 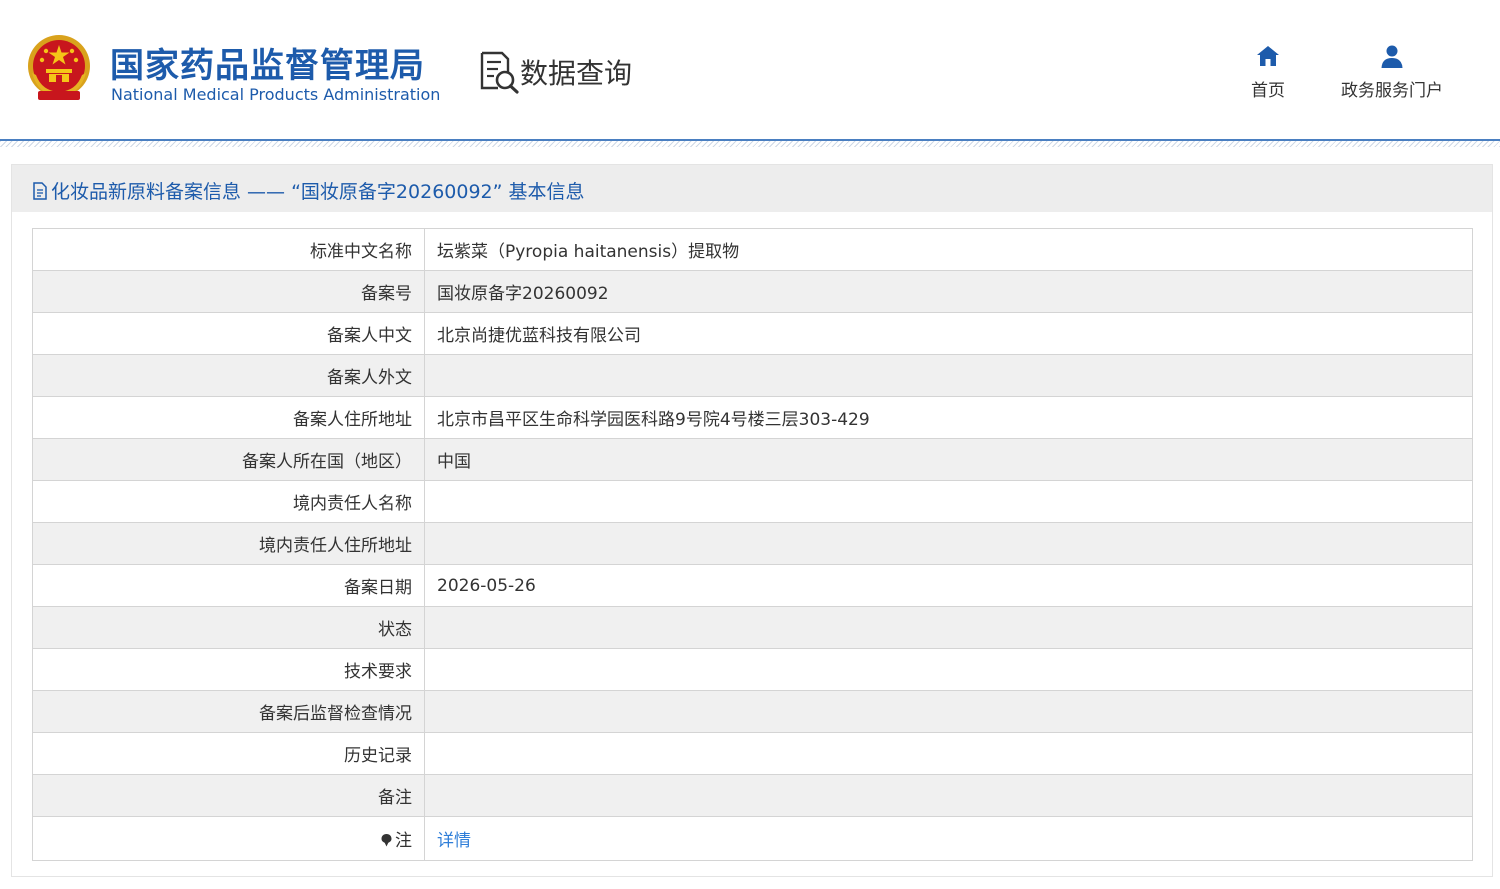 I want to click on table-row: 历史记录, so click(x=752, y=753).